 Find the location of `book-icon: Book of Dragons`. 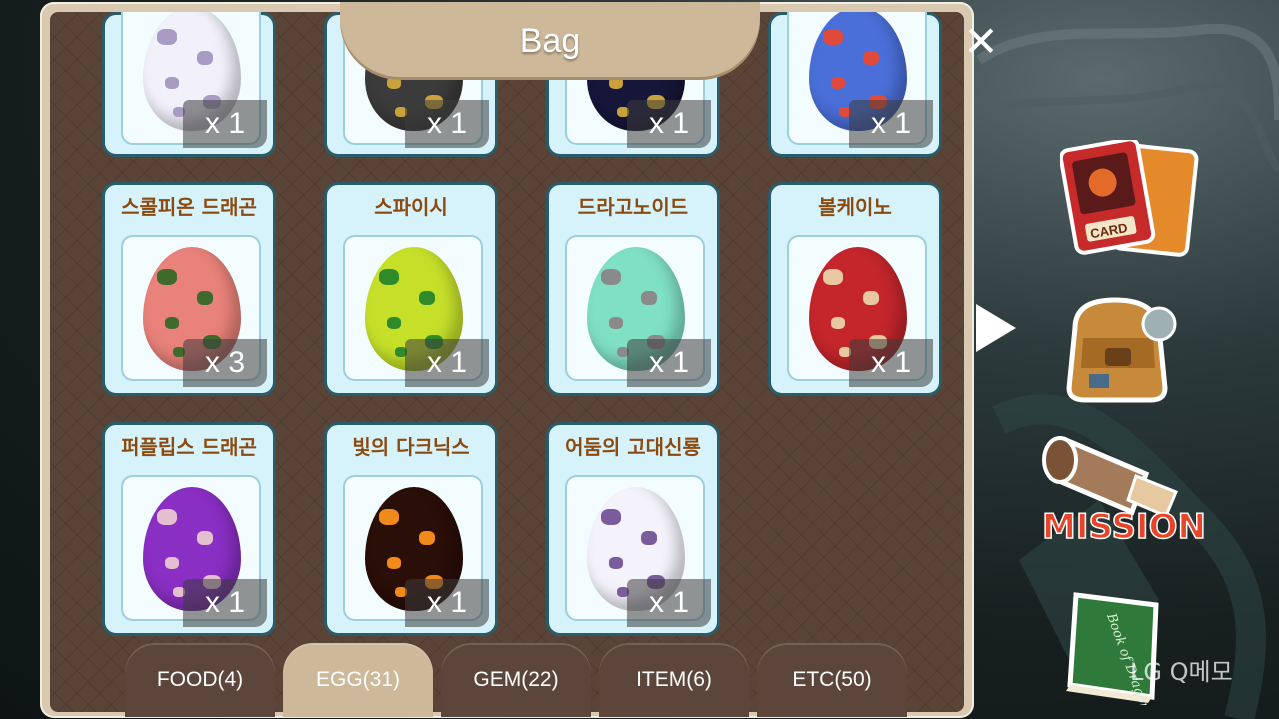

book-icon: Book of Dragons is located at coordinates (1112, 655).